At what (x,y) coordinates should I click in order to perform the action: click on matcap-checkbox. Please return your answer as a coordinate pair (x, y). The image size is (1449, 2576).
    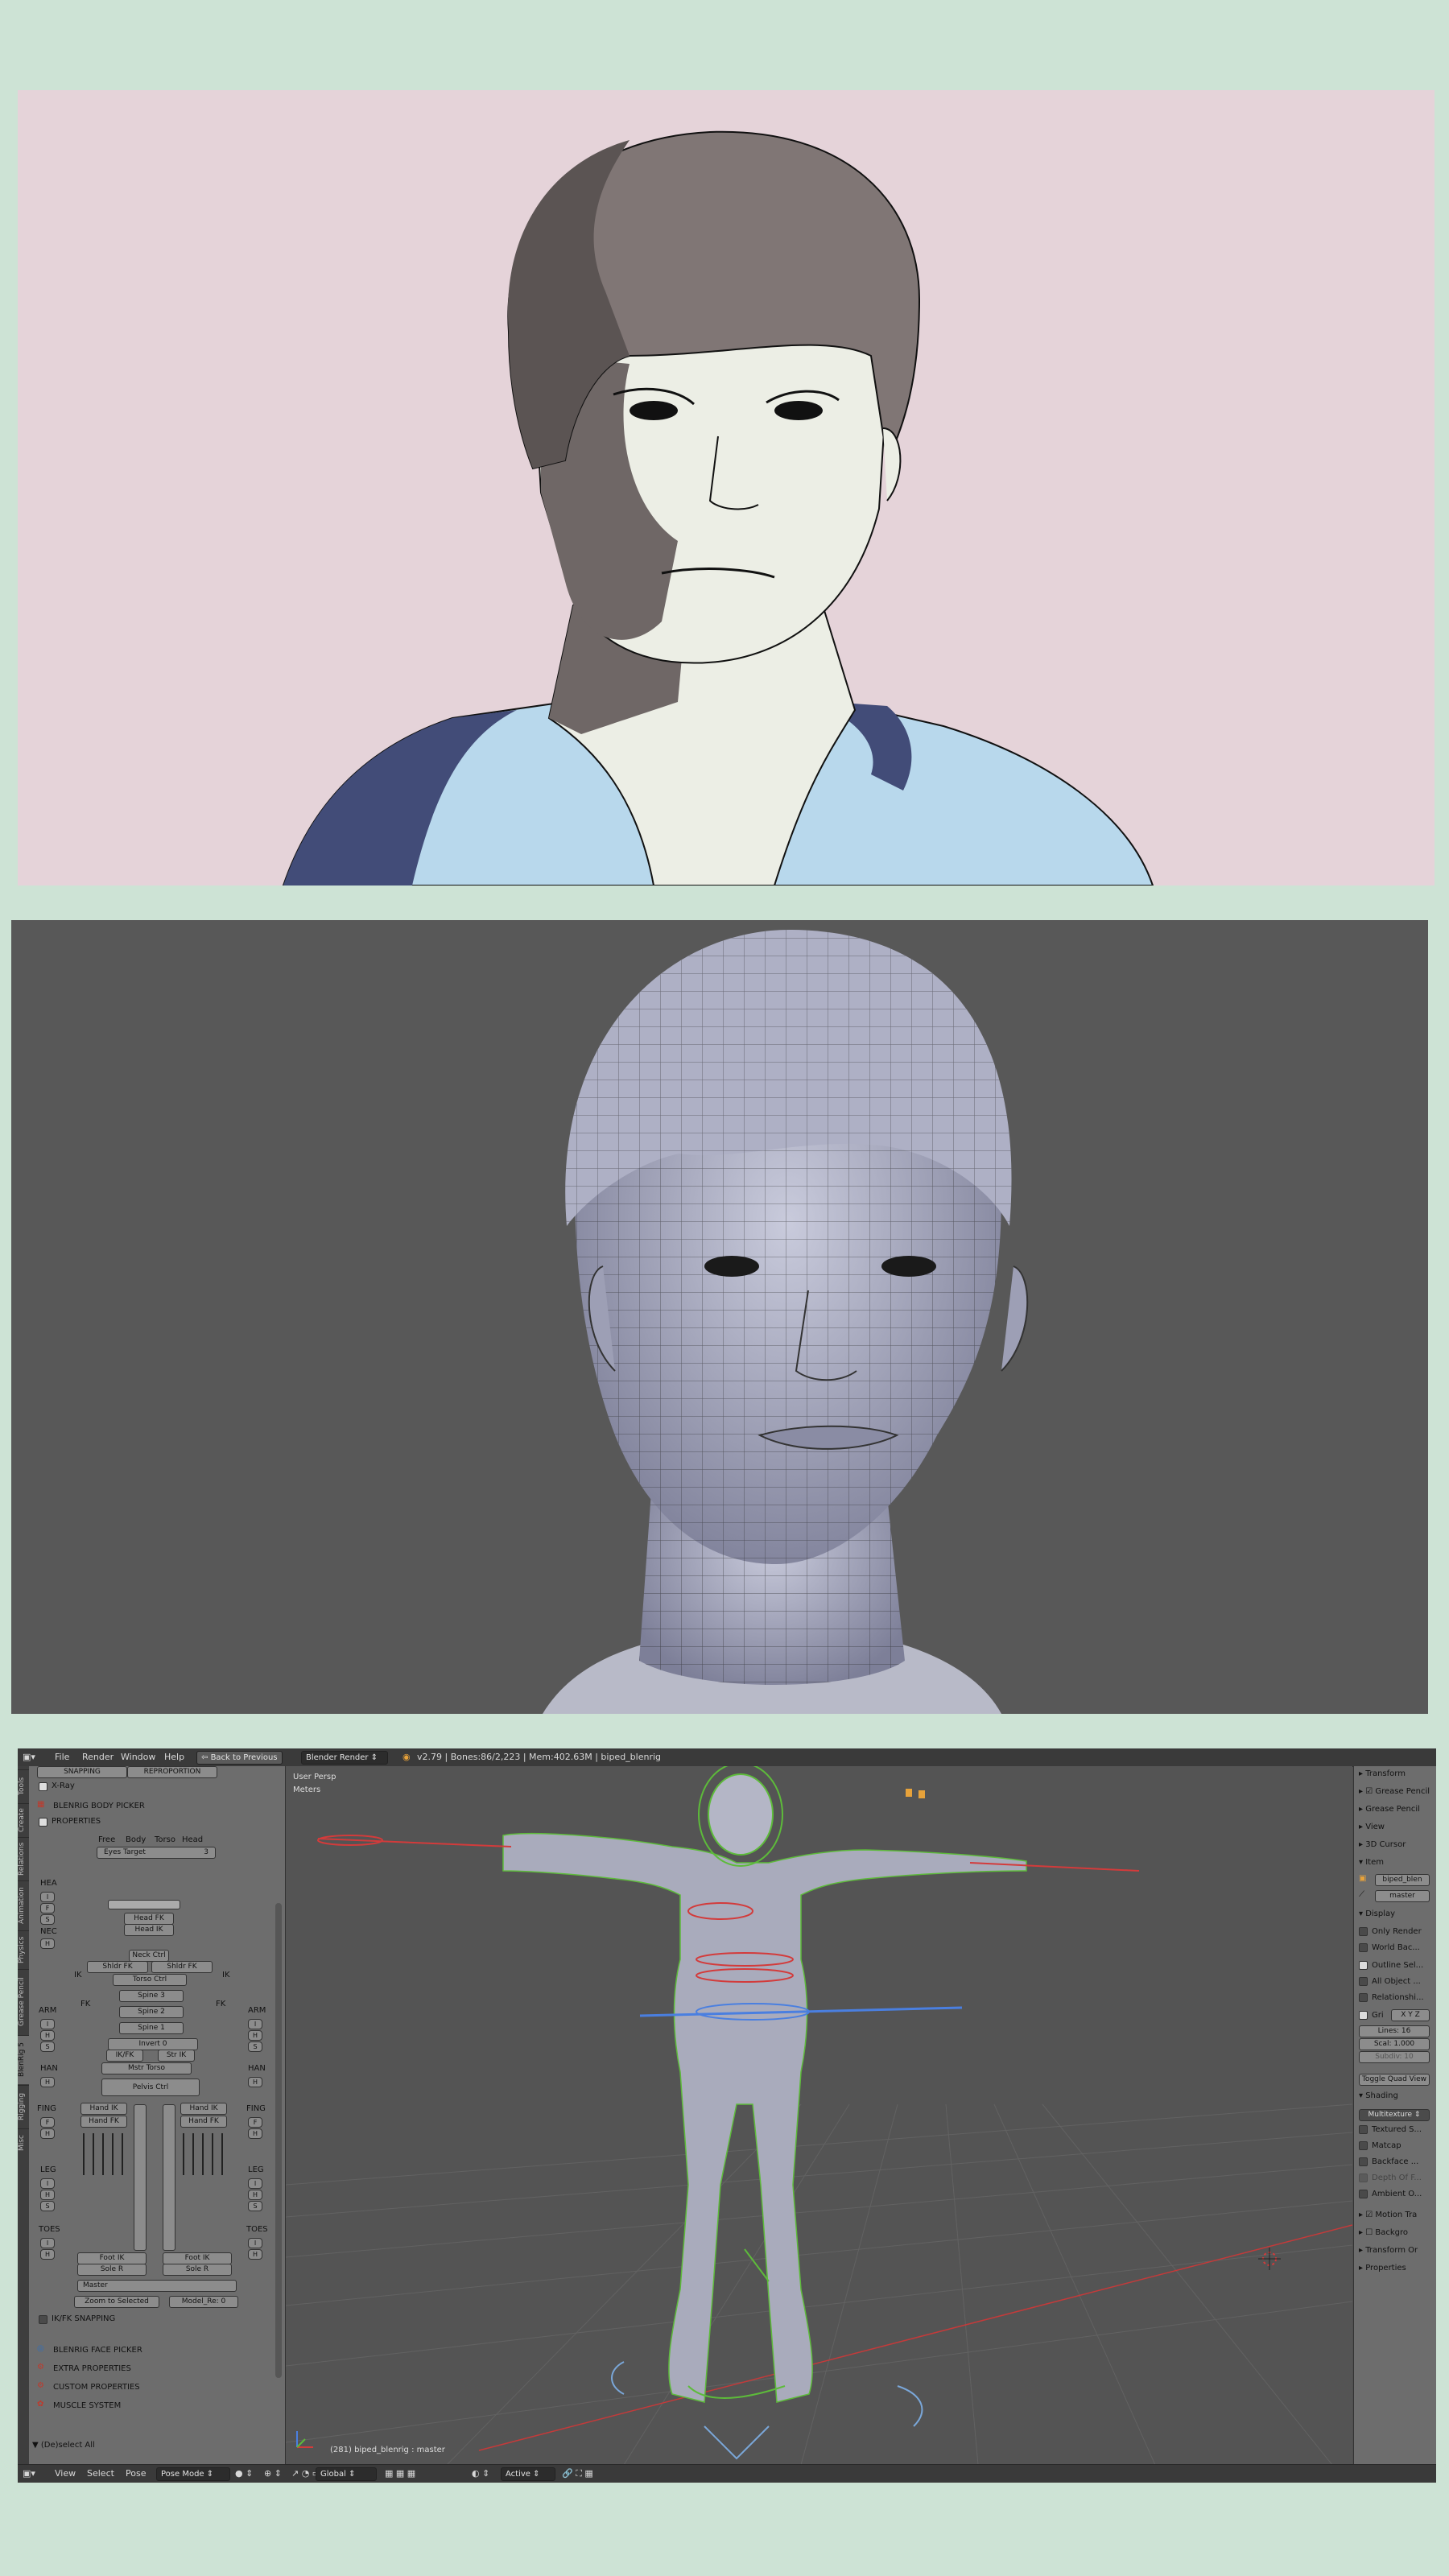
    Looking at the image, I should click on (1363, 2145).